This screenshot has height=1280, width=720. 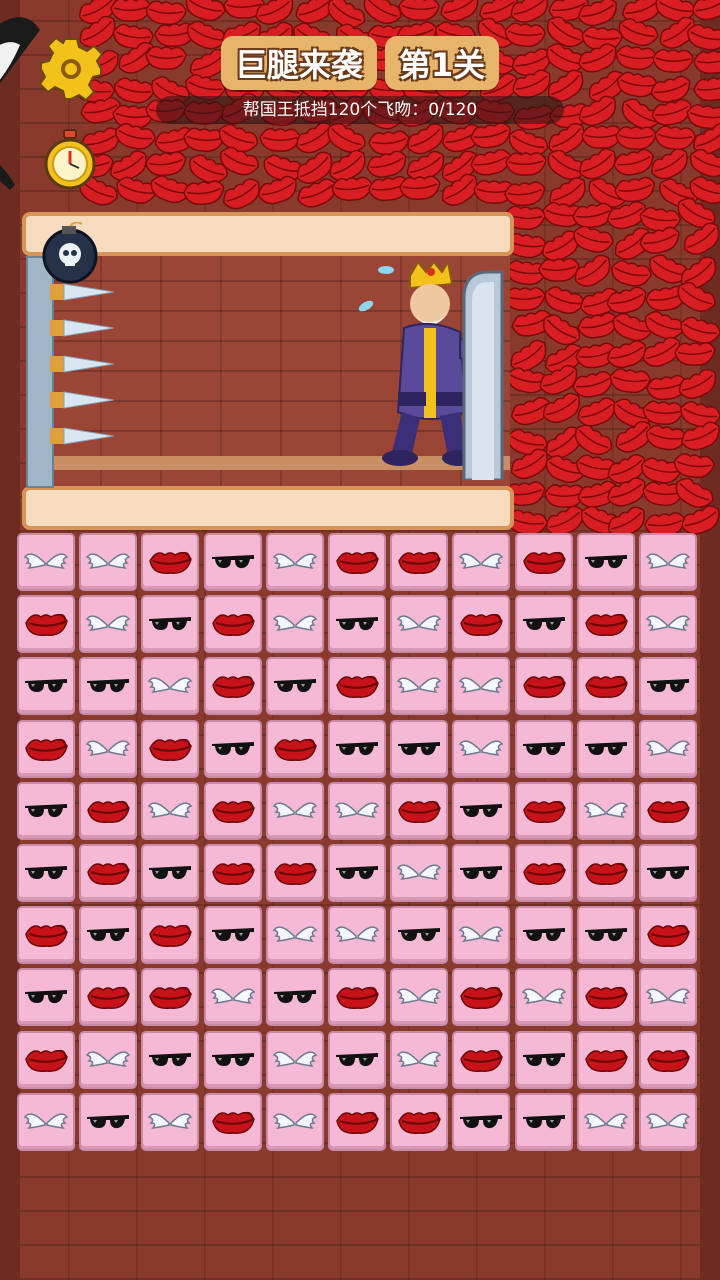 I want to click on gear-icon, so click(x=71, y=69).